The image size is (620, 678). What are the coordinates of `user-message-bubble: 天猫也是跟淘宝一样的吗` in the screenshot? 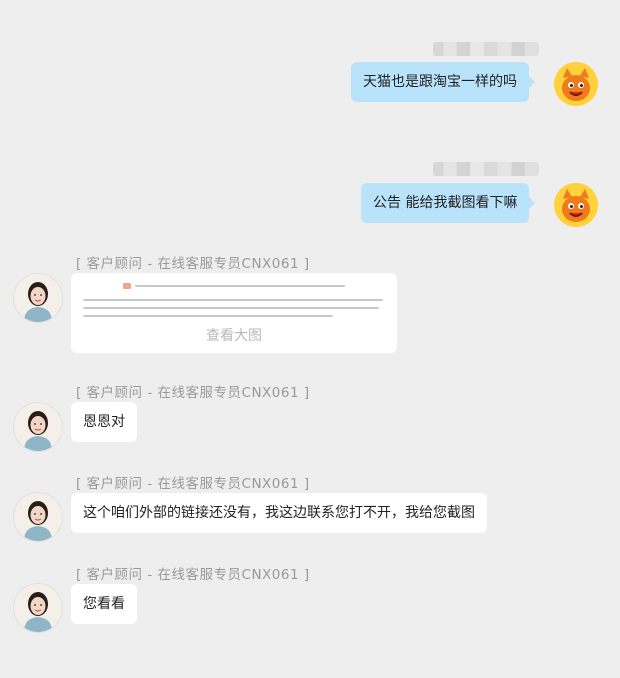 It's located at (443, 82).